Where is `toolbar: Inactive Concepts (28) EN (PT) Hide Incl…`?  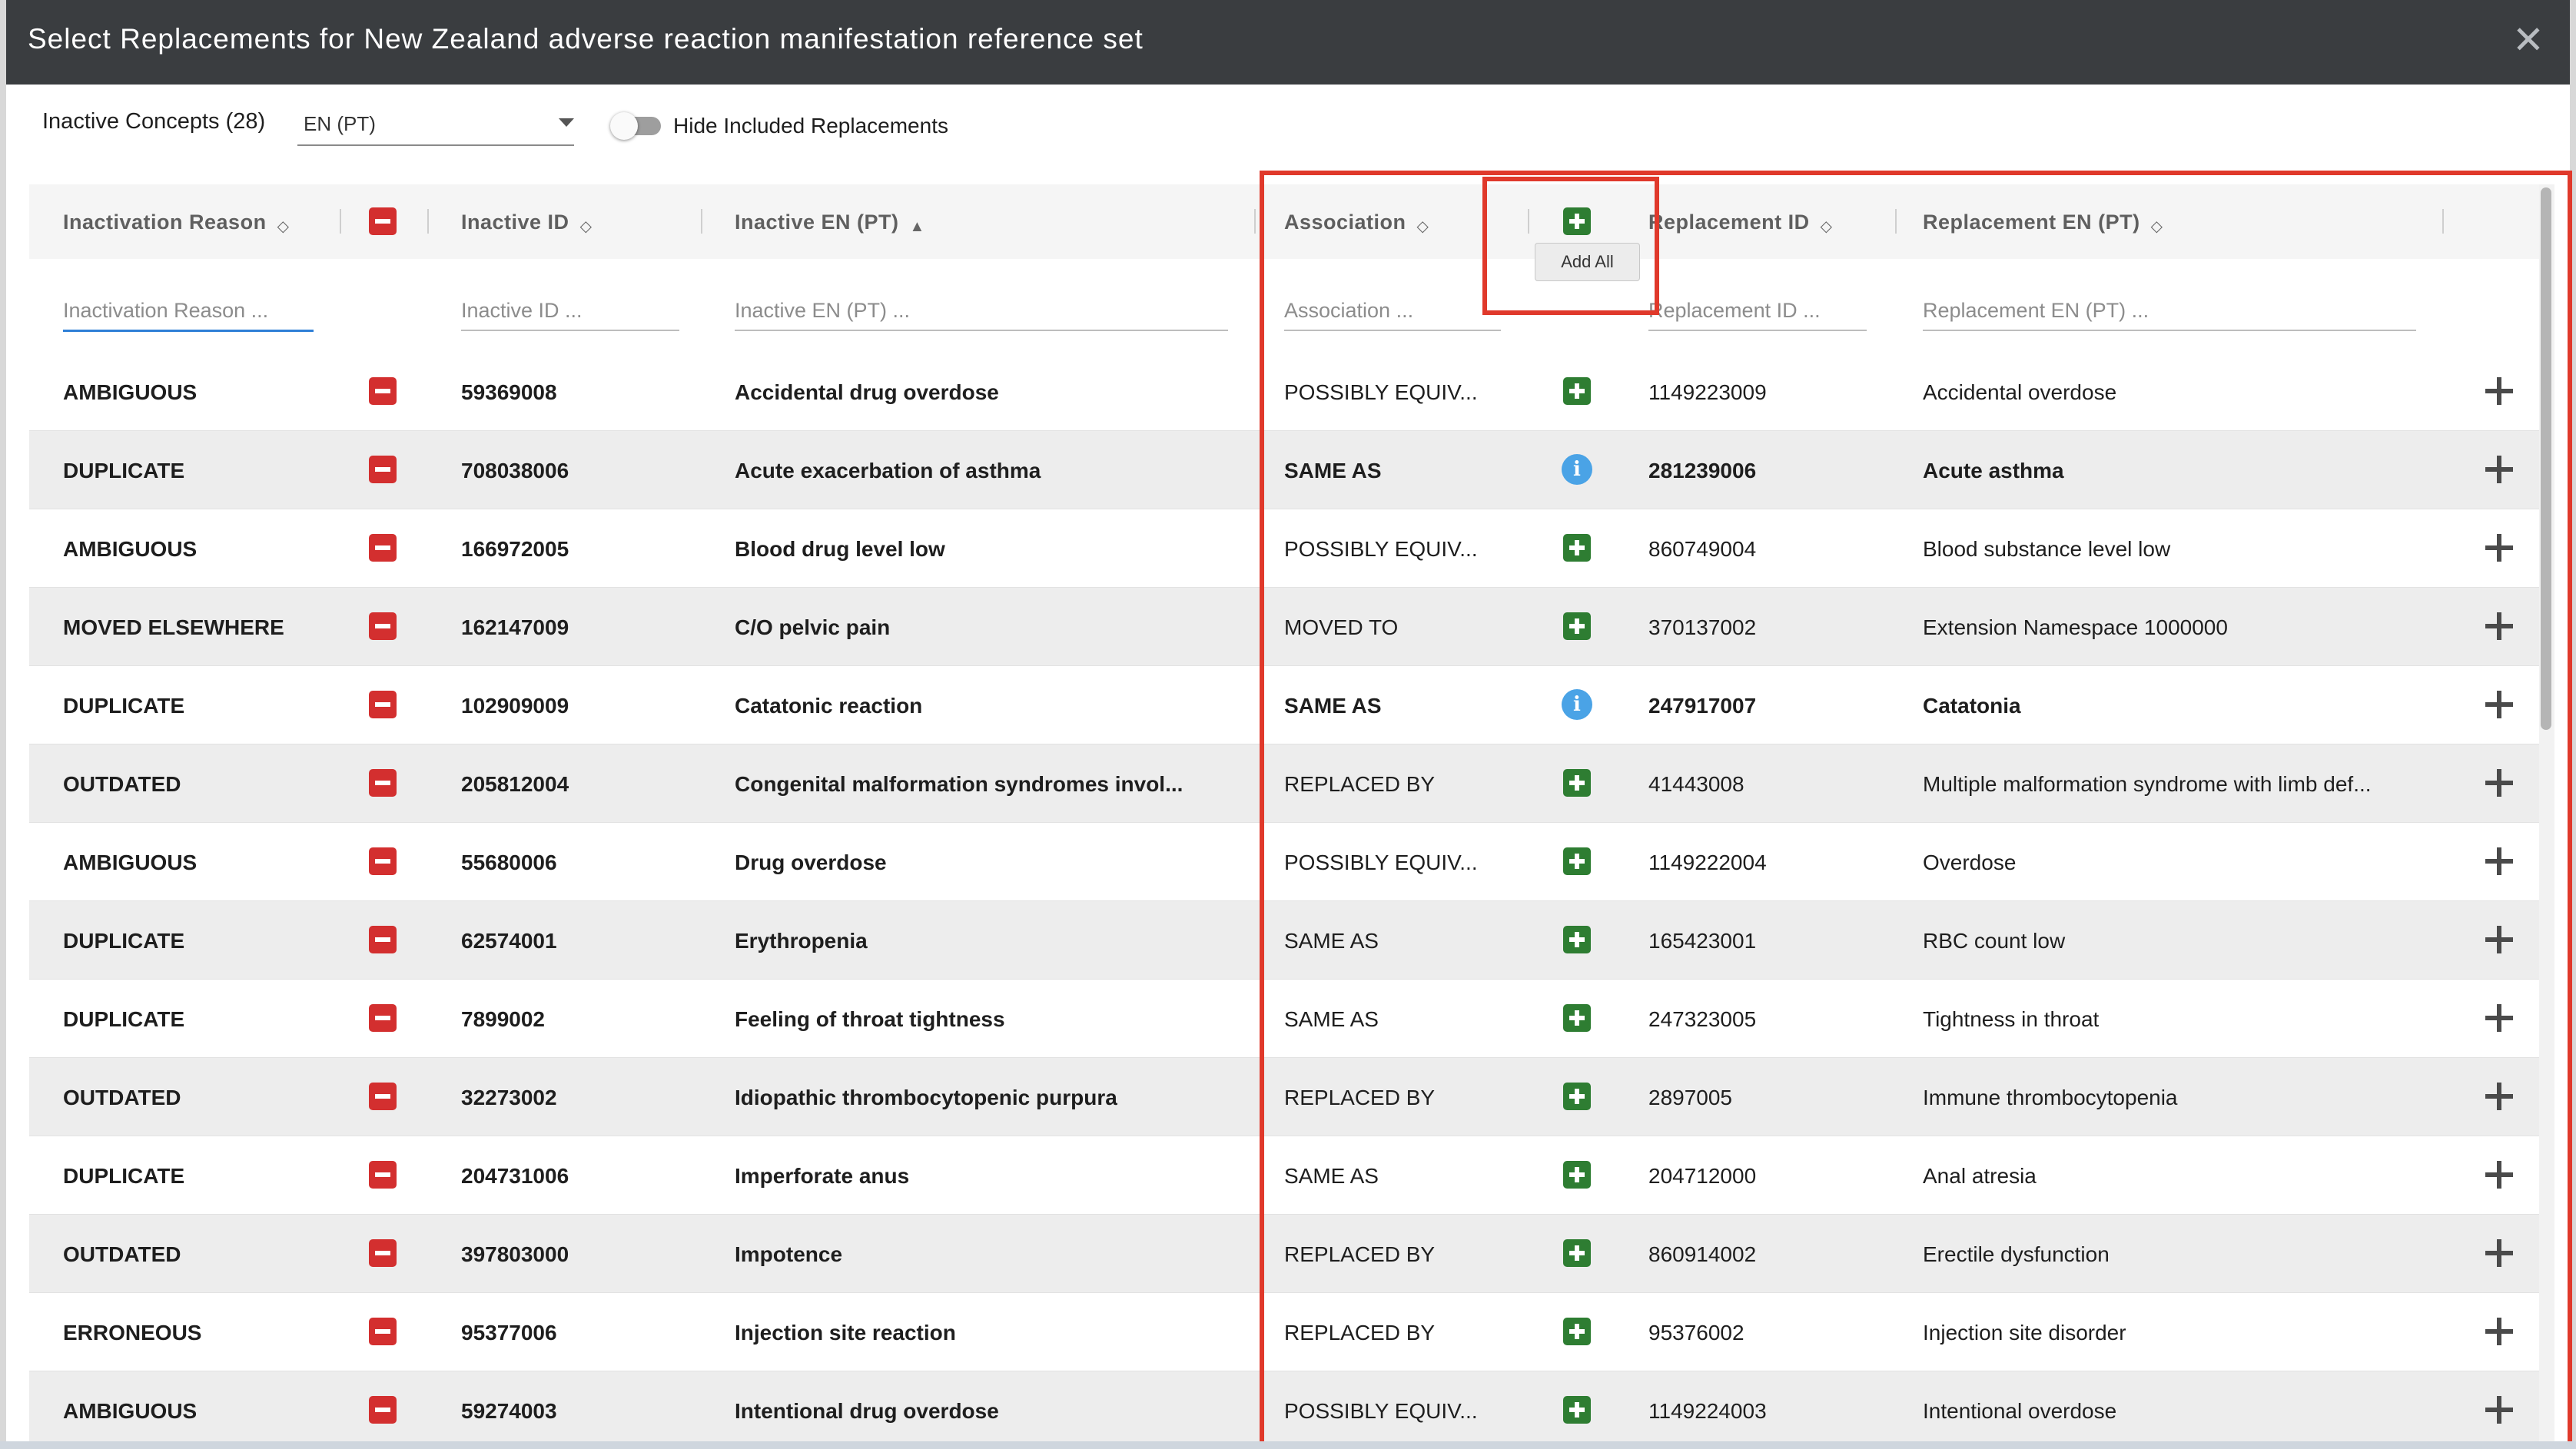 toolbar: Inactive Concepts (28) EN (PT) Hide Incl… is located at coordinates (1288, 133).